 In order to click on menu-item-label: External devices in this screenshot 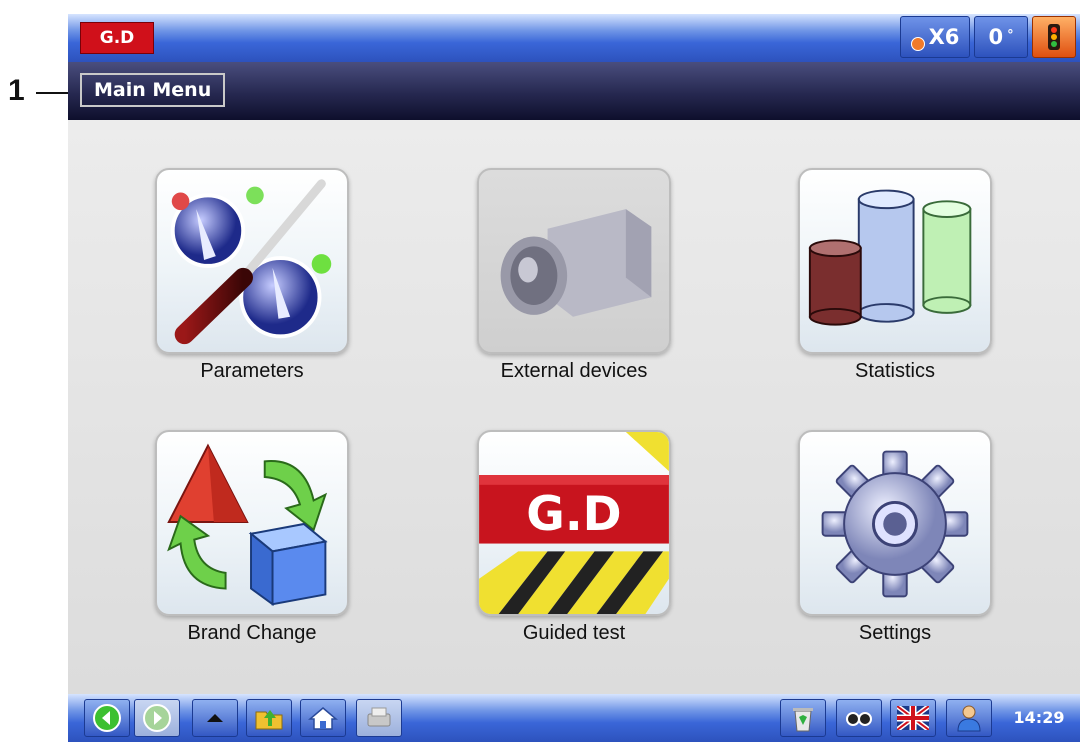, I will do `click(574, 371)`.